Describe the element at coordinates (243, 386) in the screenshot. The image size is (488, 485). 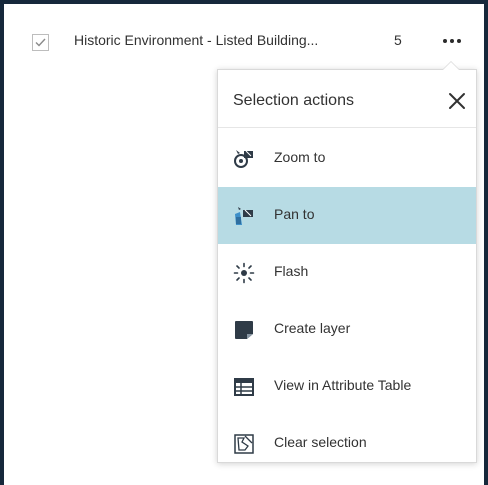
I see `table-icon` at that location.